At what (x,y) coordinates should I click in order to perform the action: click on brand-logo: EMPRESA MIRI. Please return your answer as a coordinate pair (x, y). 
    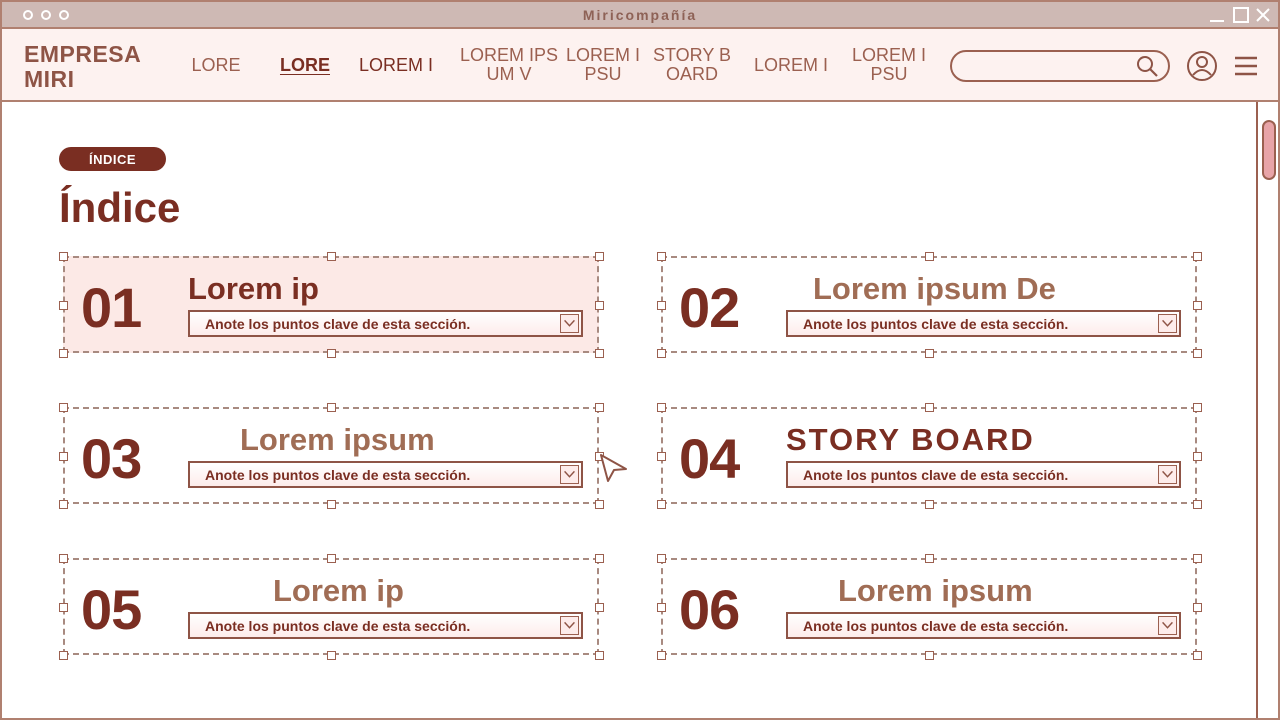
    Looking at the image, I should click on (82, 67).